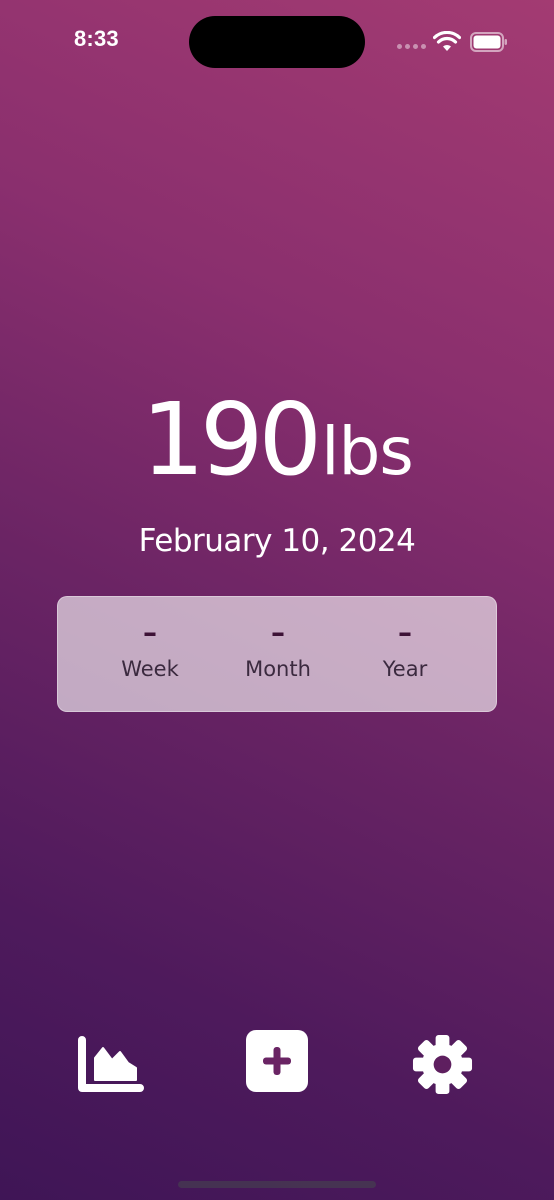 This screenshot has width=554, height=1200. Describe the element at coordinates (111, 1065) in the screenshot. I see `chart-icon` at that location.